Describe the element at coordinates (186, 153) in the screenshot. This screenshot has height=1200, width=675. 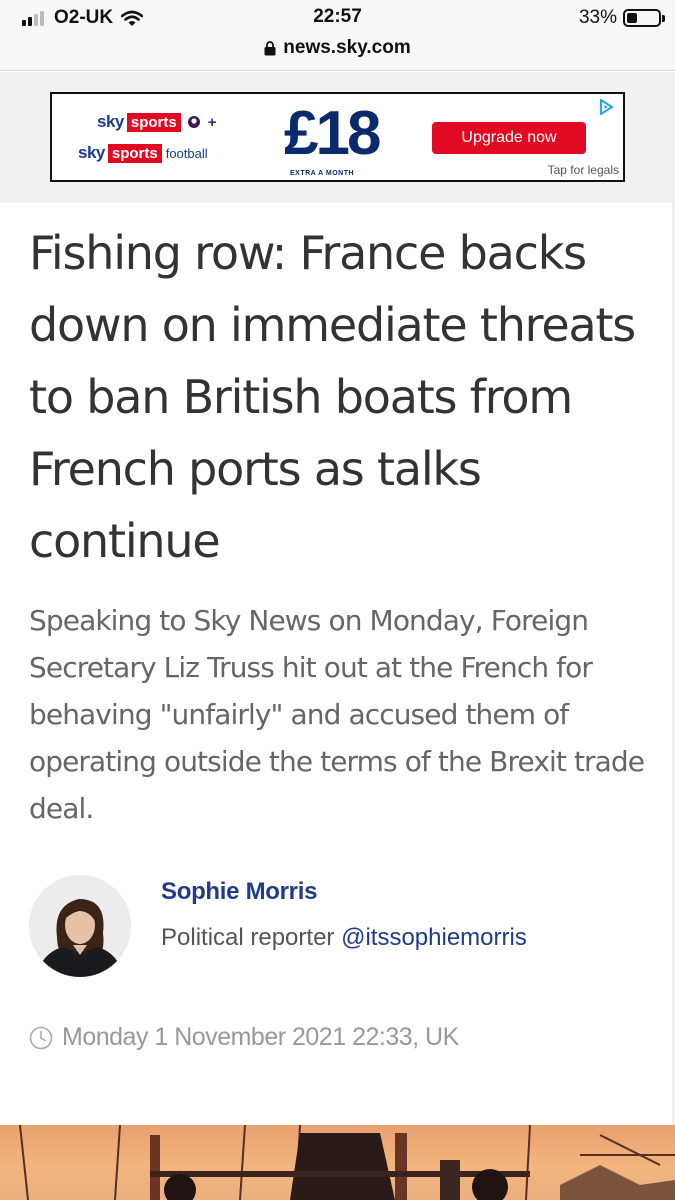
I see `ad-football-word: football` at that location.